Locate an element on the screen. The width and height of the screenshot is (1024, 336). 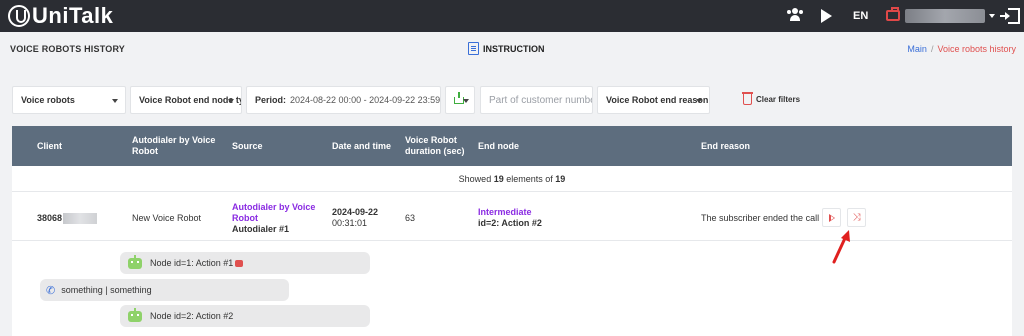
play-recording-button is located at coordinates (831, 217).